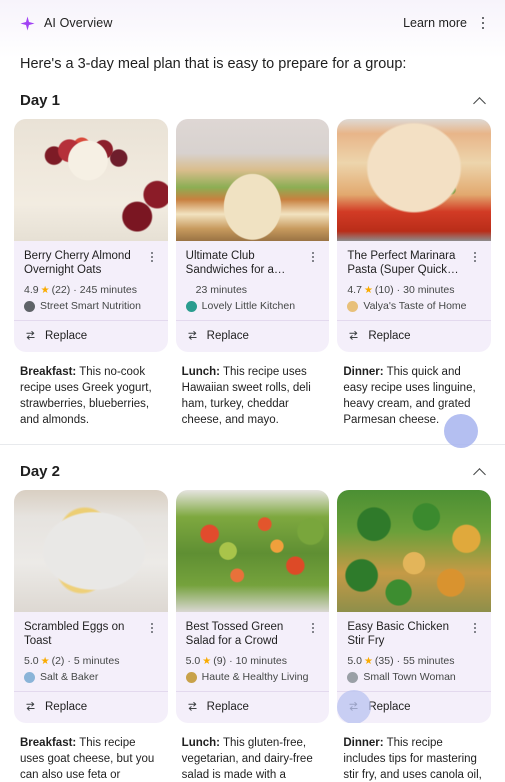 The image size is (505, 782). What do you see at coordinates (220, 661) in the screenshot?
I see `recipe-review-count: (9)` at bounding box center [220, 661].